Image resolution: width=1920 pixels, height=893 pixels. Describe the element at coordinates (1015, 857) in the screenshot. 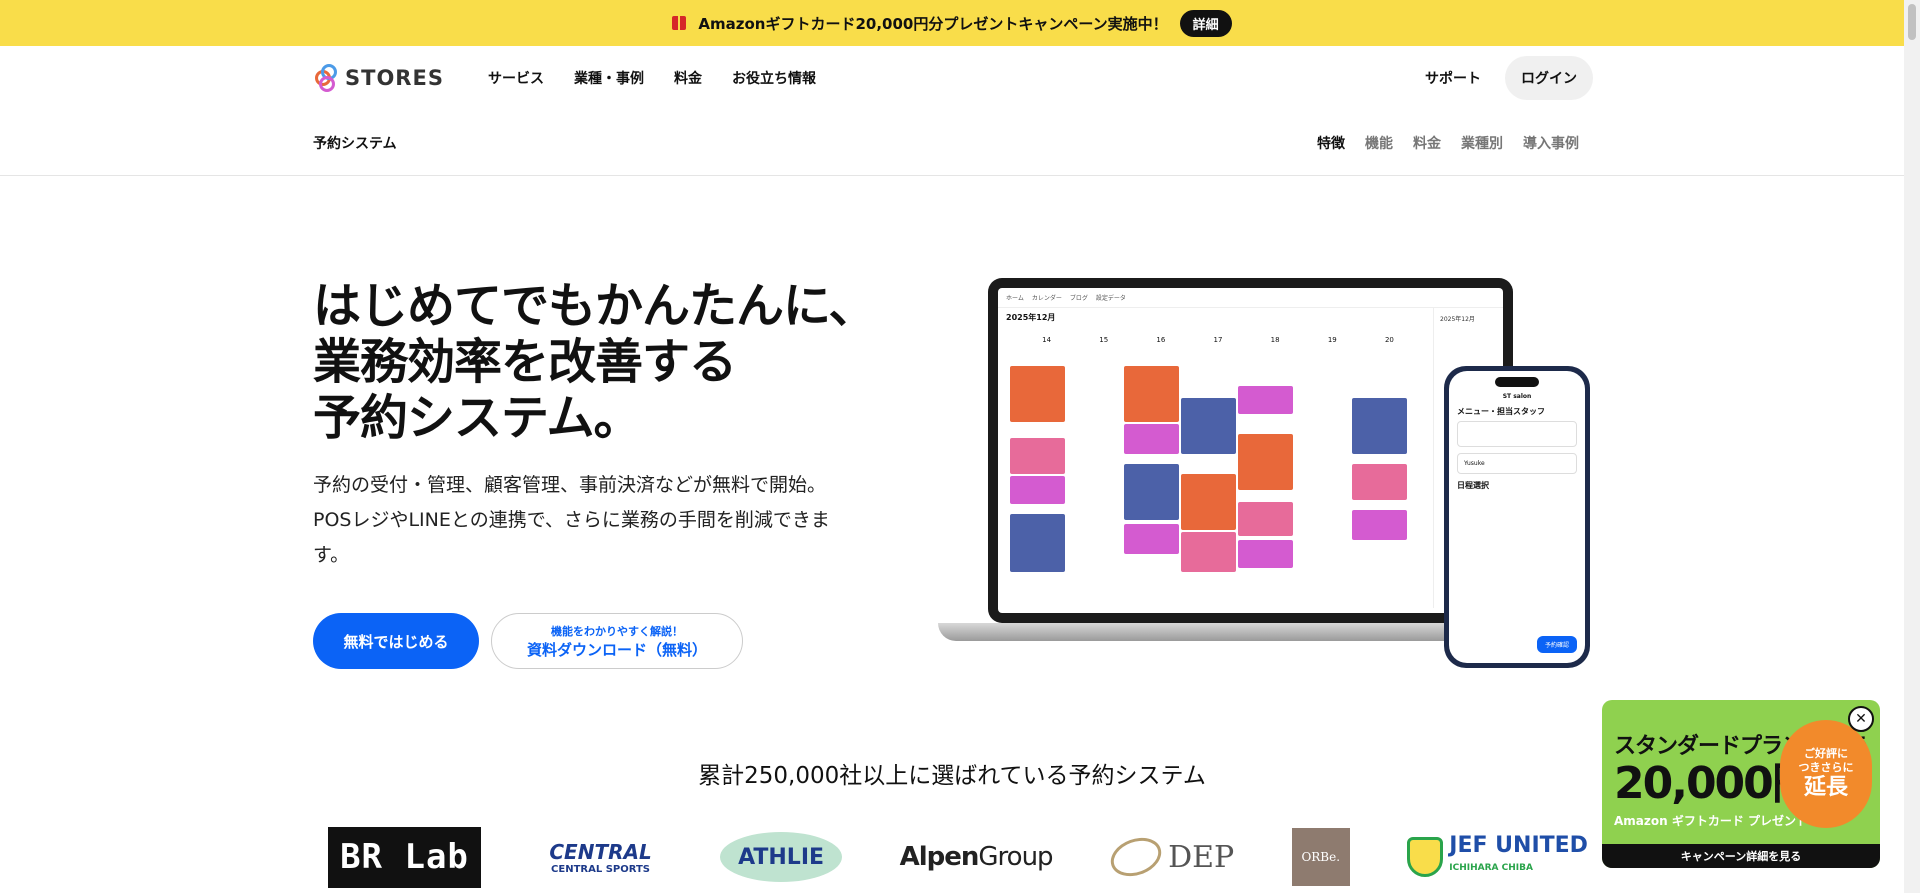

I see `logo-alpen-b: Group` at that location.